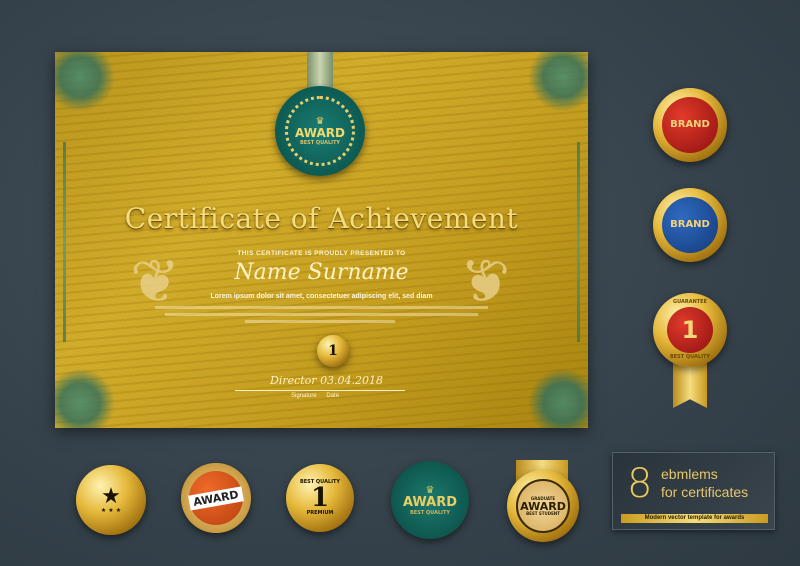 The image size is (800, 566). I want to click on signature-line, so click(320, 390).